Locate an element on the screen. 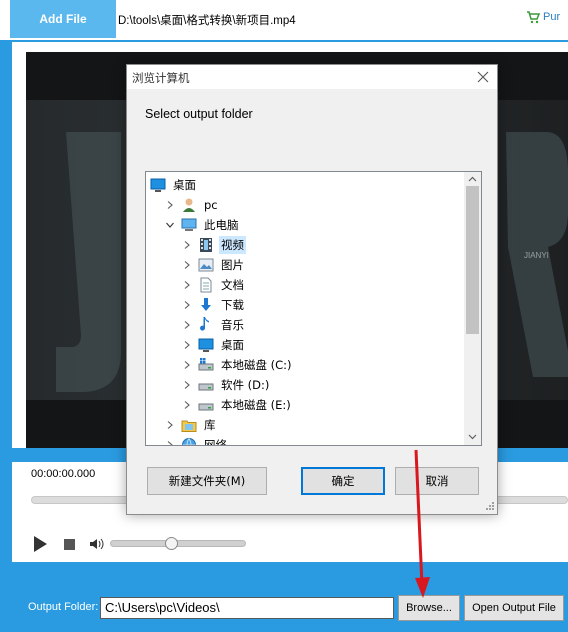 Image resolution: width=568 pixels, height=632 pixels. top-toolbar: Add File D:\tools\桌面\格式转换\新项目.mp4 Pur is located at coordinates (284, 20).